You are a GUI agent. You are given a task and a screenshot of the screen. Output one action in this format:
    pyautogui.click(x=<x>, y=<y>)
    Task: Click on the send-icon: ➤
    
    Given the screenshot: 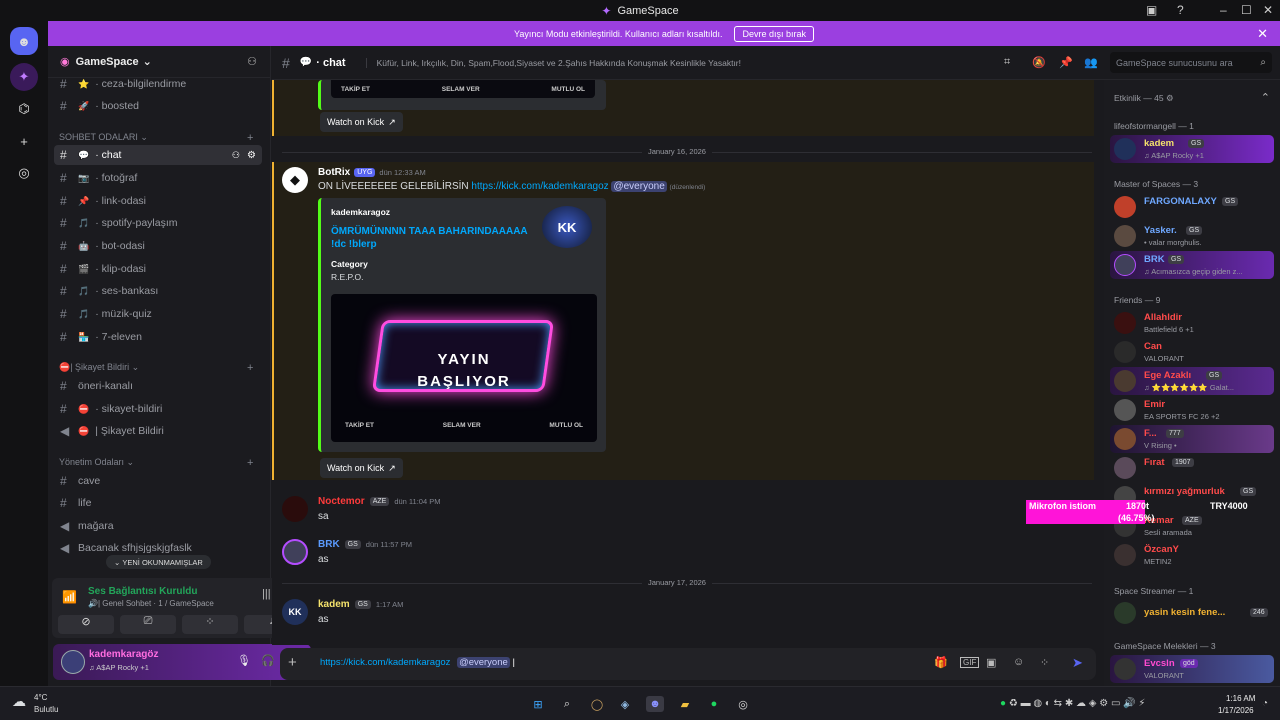 What is the action you would take?
    pyautogui.click(x=1077, y=663)
    